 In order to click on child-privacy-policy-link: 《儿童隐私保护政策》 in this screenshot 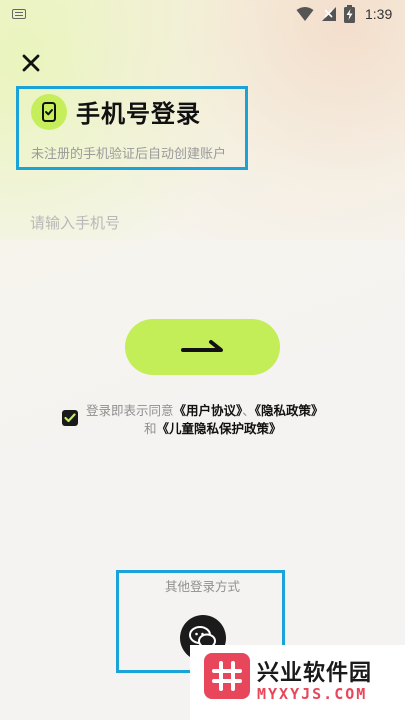, I will do `click(219, 428)`.